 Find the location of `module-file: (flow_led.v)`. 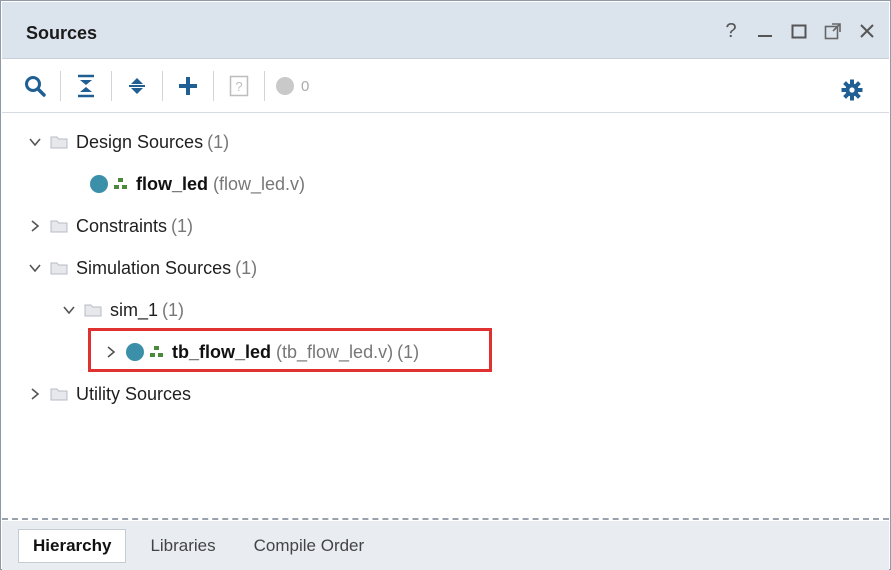

module-file: (flow_led.v) is located at coordinates (259, 183).